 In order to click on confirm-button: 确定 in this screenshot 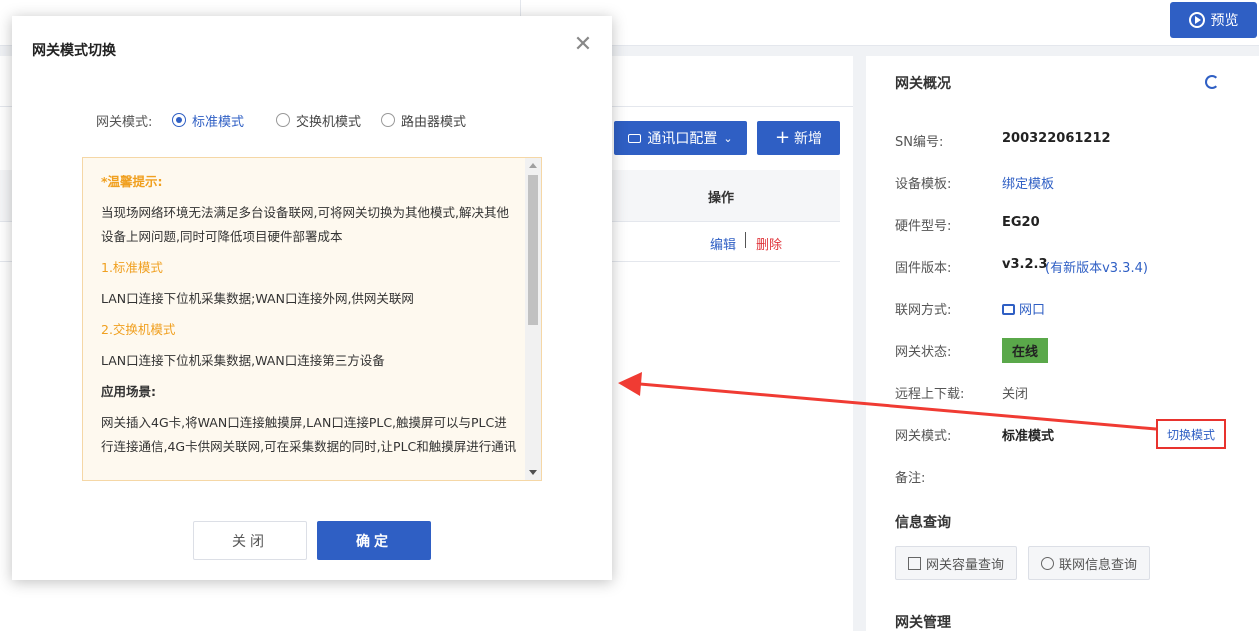, I will do `click(374, 540)`.